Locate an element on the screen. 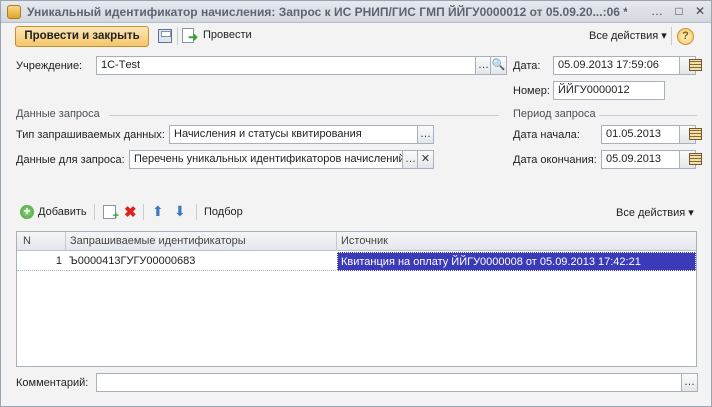  comment-field is located at coordinates (389, 382).